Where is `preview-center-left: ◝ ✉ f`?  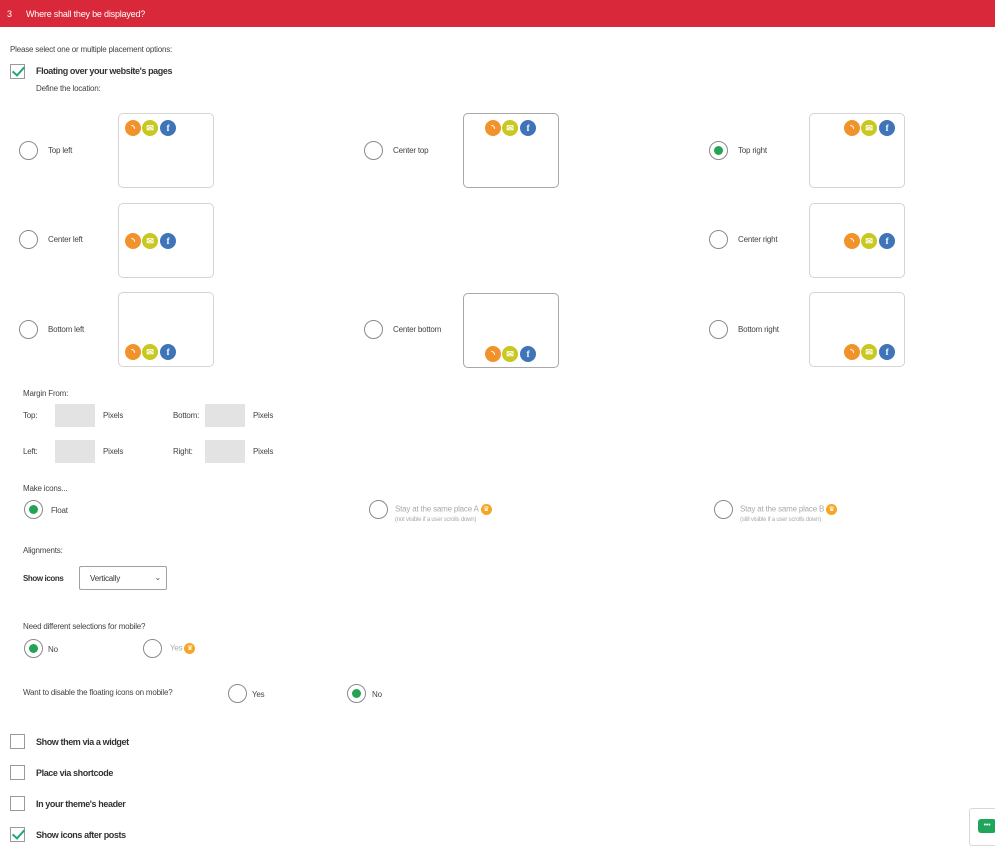
preview-center-left: ◝ ✉ f is located at coordinates (166, 240).